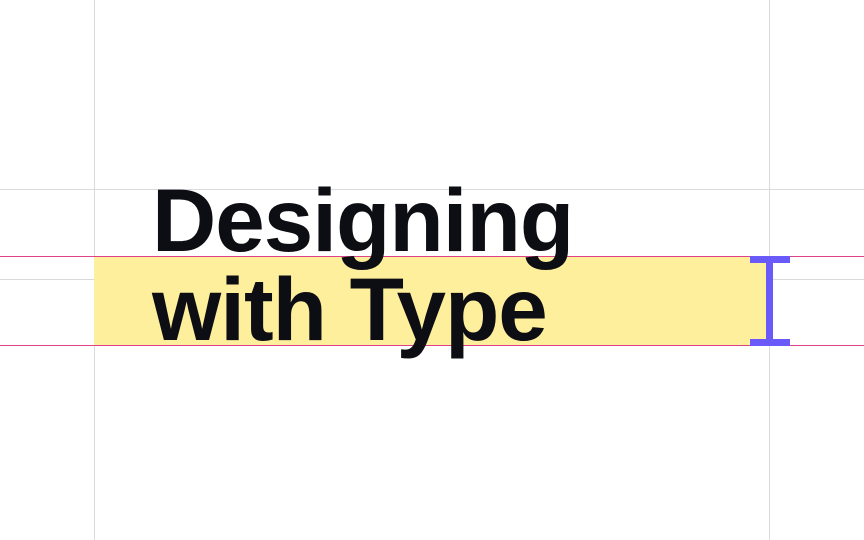  Describe the element at coordinates (770, 301) in the screenshot. I see `line-height-measure-icon` at that location.